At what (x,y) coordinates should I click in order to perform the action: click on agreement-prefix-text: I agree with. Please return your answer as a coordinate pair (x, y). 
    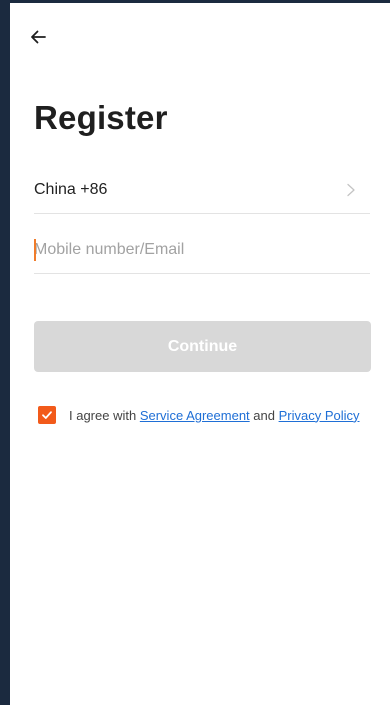
    Looking at the image, I should click on (104, 415).